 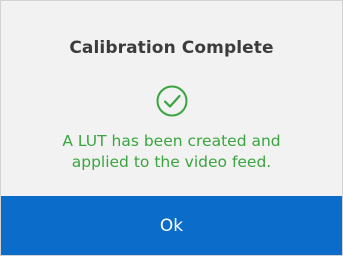 What do you see at coordinates (171, 162) in the screenshot?
I see `message-line-2: applied to the video feed.` at bounding box center [171, 162].